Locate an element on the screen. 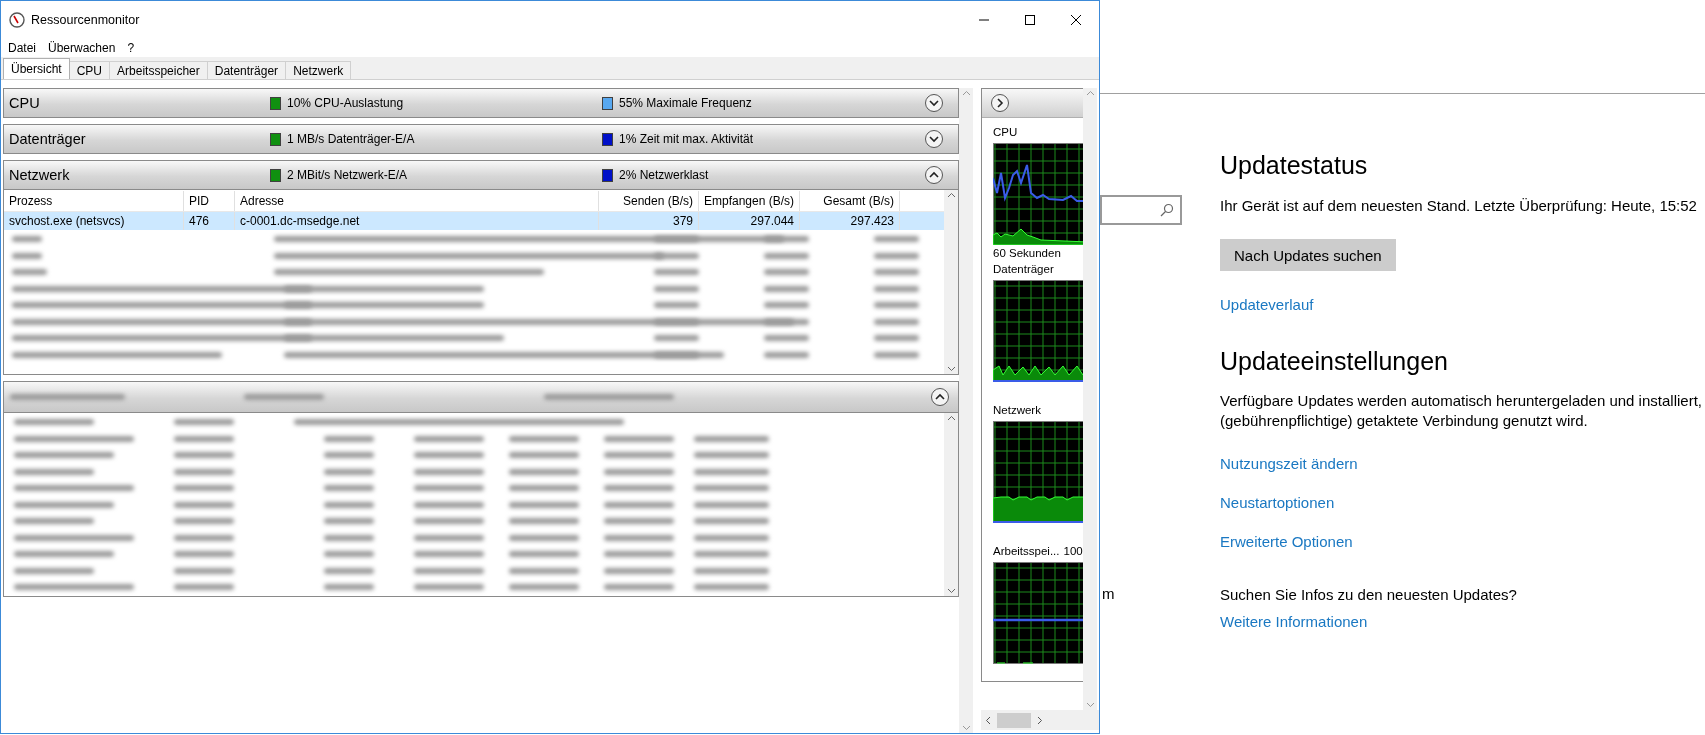 The height and width of the screenshot is (735, 1705). column-header: Senden (B/s) is located at coordinates (649, 200).